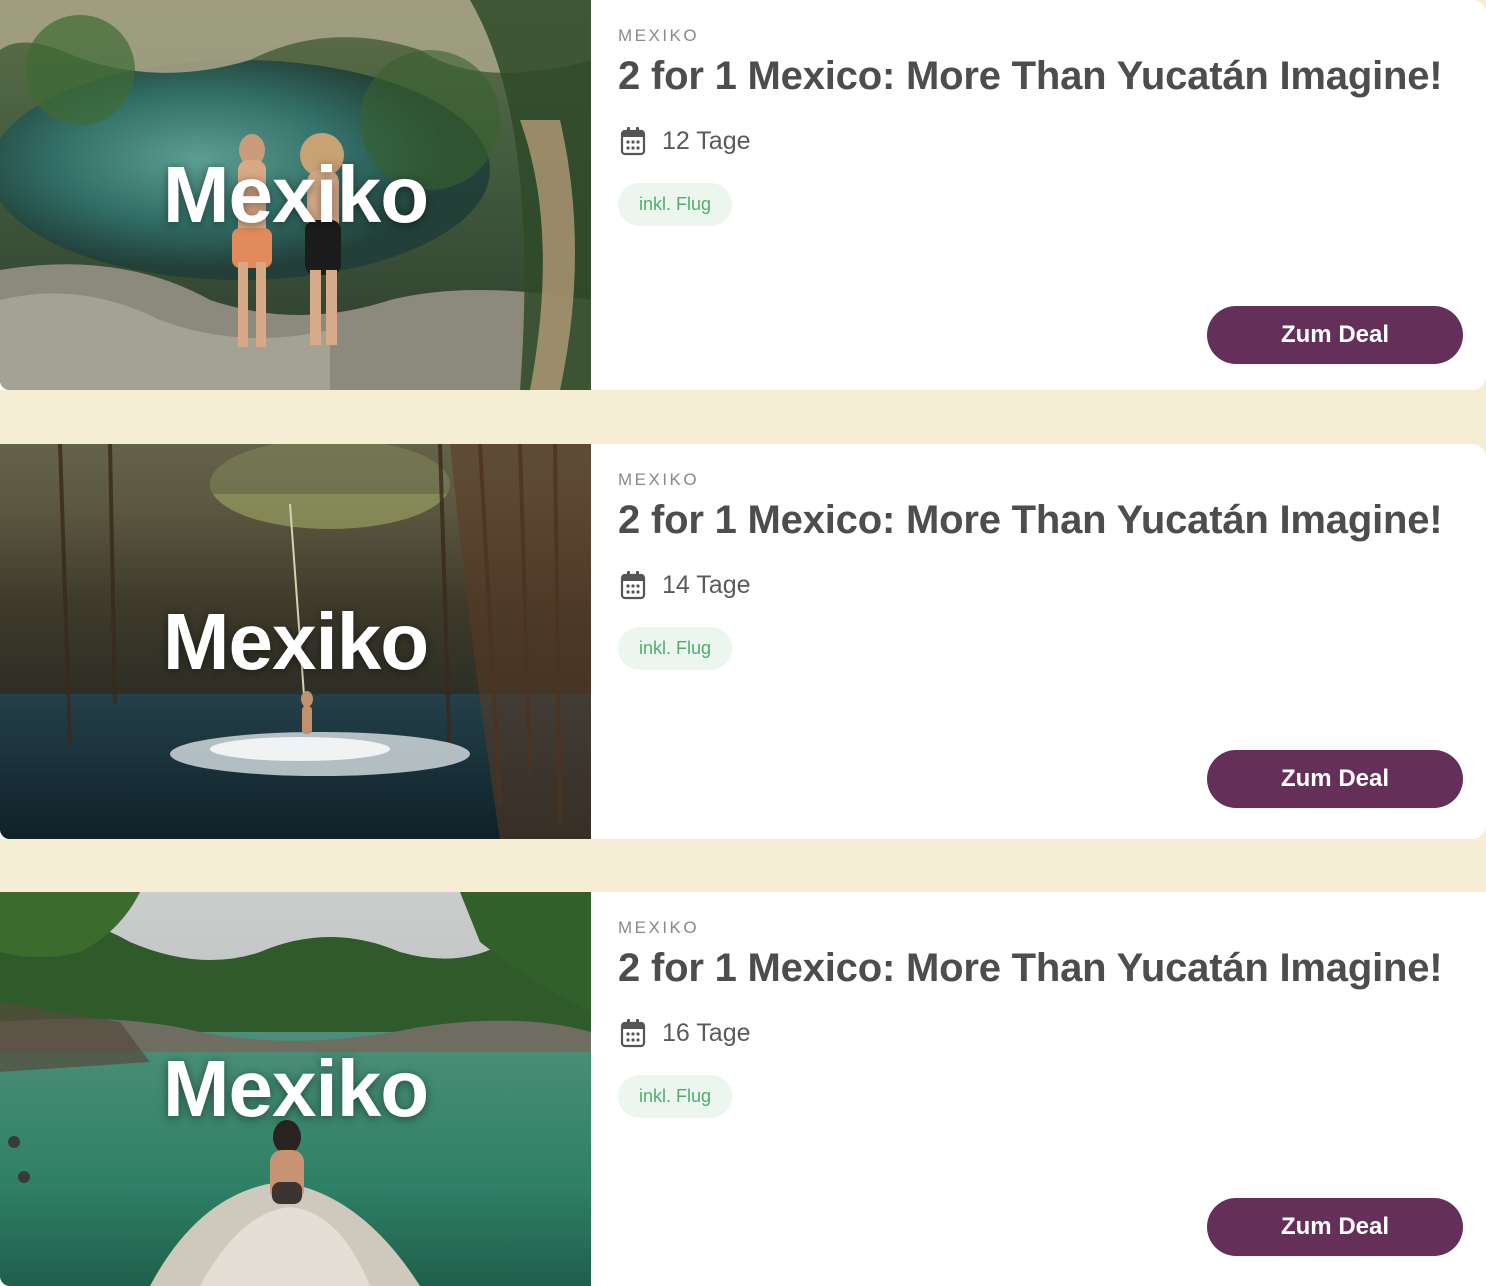 The height and width of the screenshot is (1286, 1486). Describe the element at coordinates (706, 140) in the screenshot. I see `duration-text: 12 Tage` at that location.